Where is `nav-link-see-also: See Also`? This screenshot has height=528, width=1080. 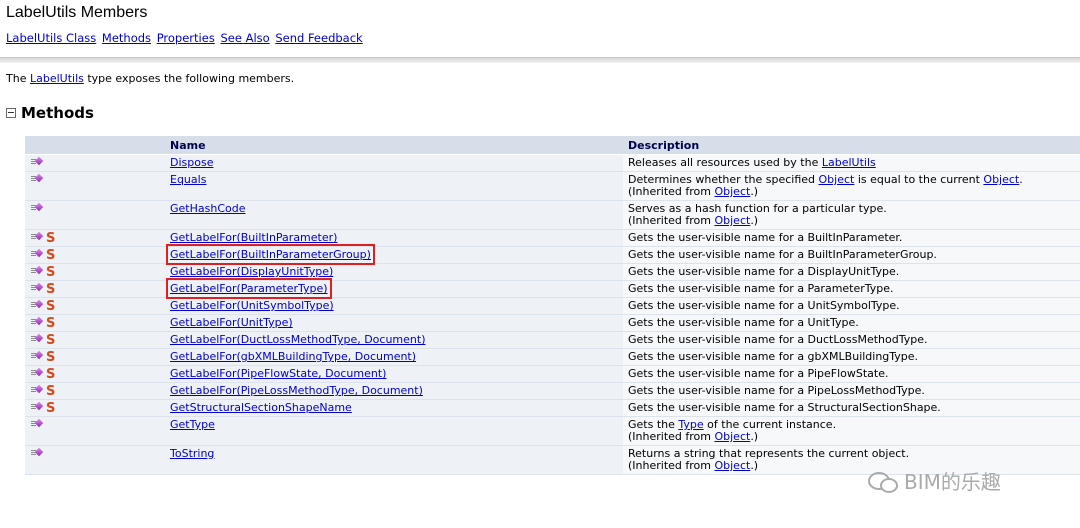
nav-link-see-also: See Also is located at coordinates (244, 38).